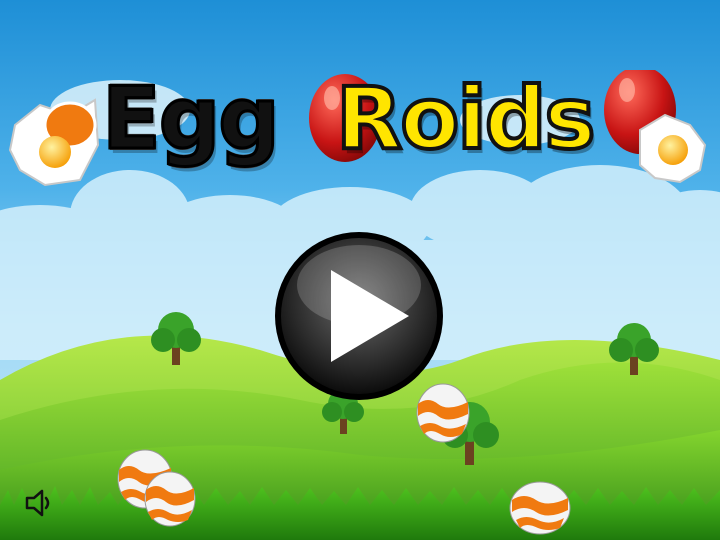  I want to click on fried-egg-right-icon, so click(673, 148).